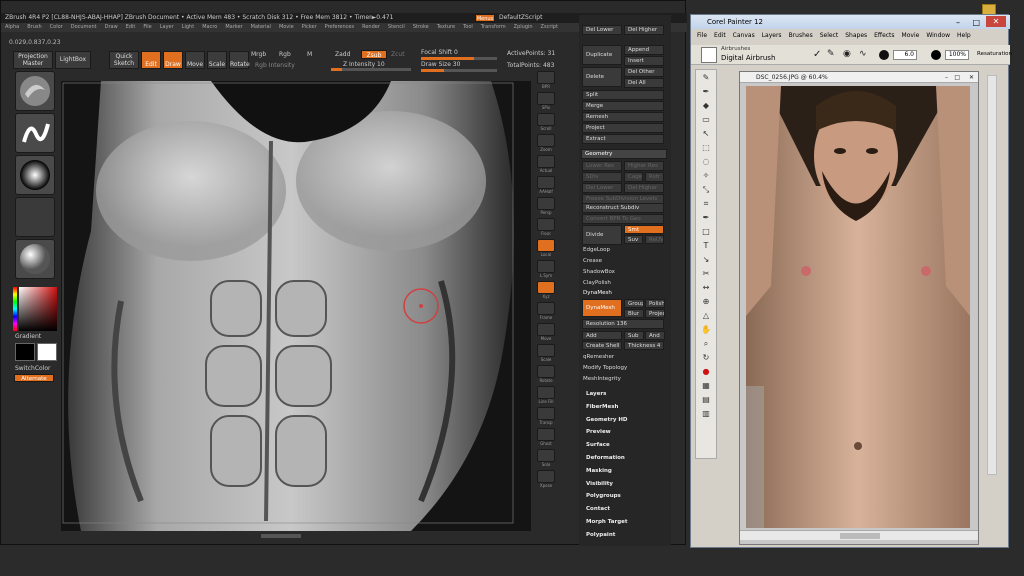  Describe the element at coordinates (602, 308) in the screenshot. I see `dynamesh-button: DynaMesh` at that location.